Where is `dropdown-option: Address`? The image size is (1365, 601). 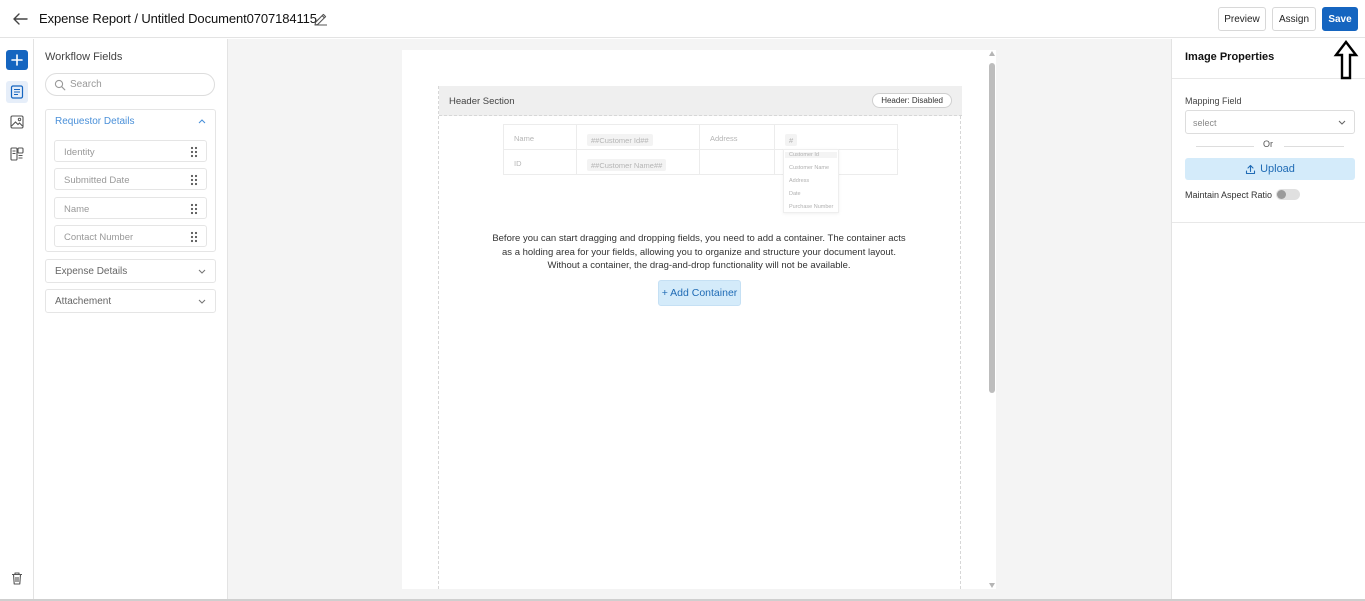
dropdown-option: Address is located at coordinates (799, 181).